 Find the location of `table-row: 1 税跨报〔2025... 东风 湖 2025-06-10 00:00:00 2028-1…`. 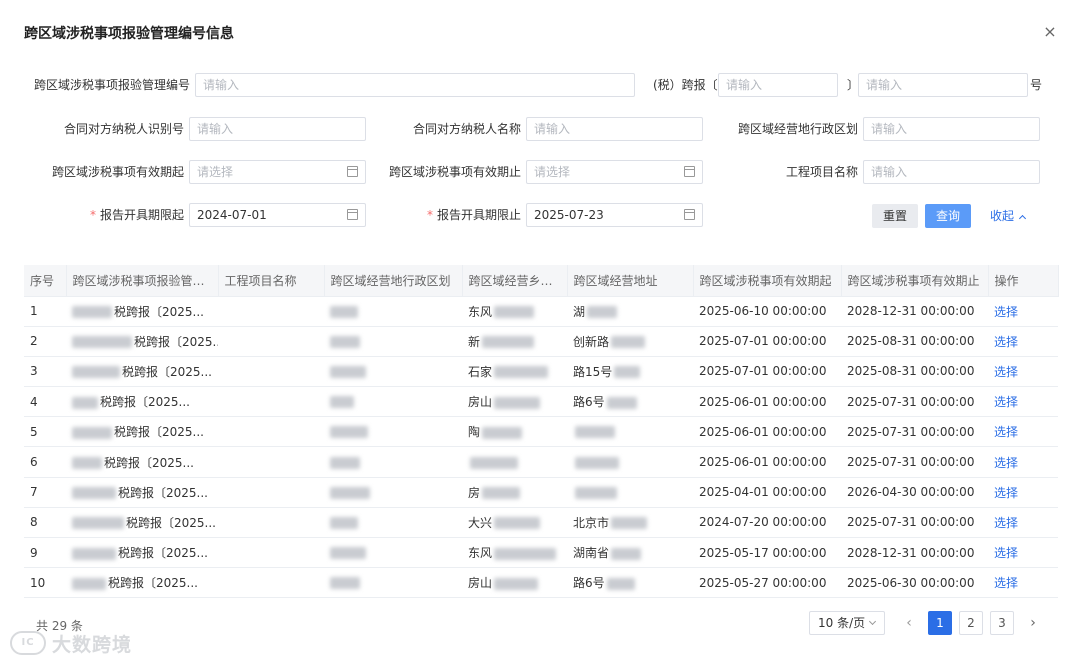

table-row: 1 税跨报〔2025... 东风 湖 2025-06-10 00:00:00 2028-1… is located at coordinates (541, 311).